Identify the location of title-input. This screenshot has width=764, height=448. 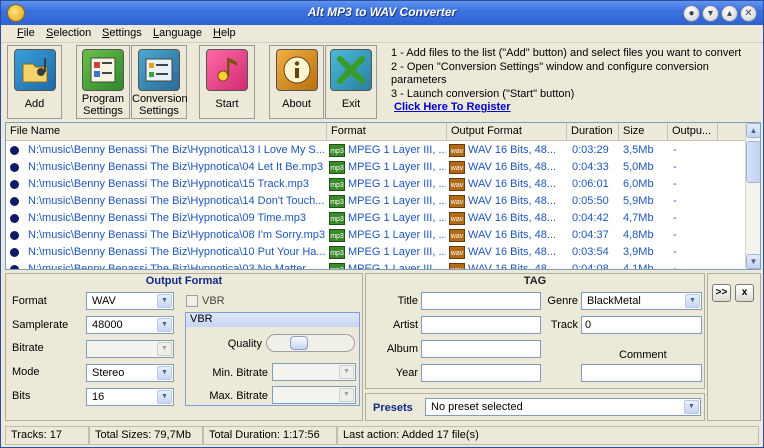
(481, 301).